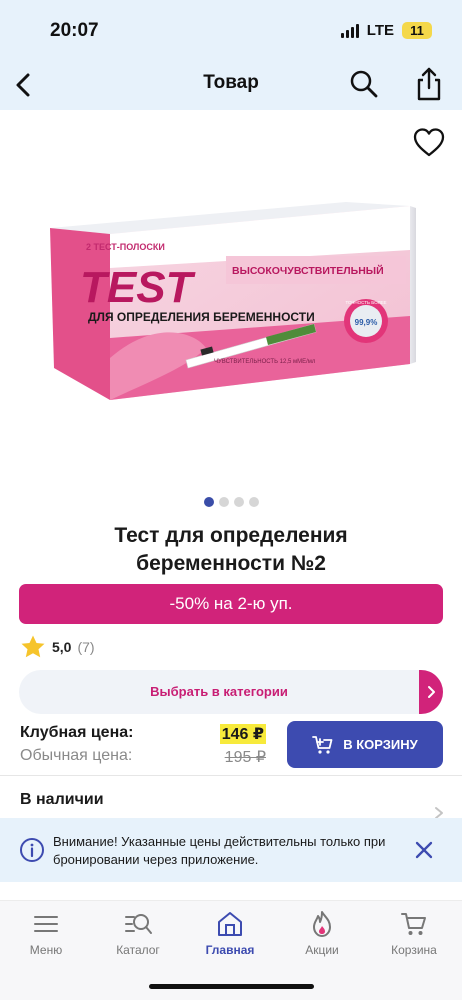 The height and width of the screenshot is (1000, 462). I want to click on star-icon, so click(33, 646).